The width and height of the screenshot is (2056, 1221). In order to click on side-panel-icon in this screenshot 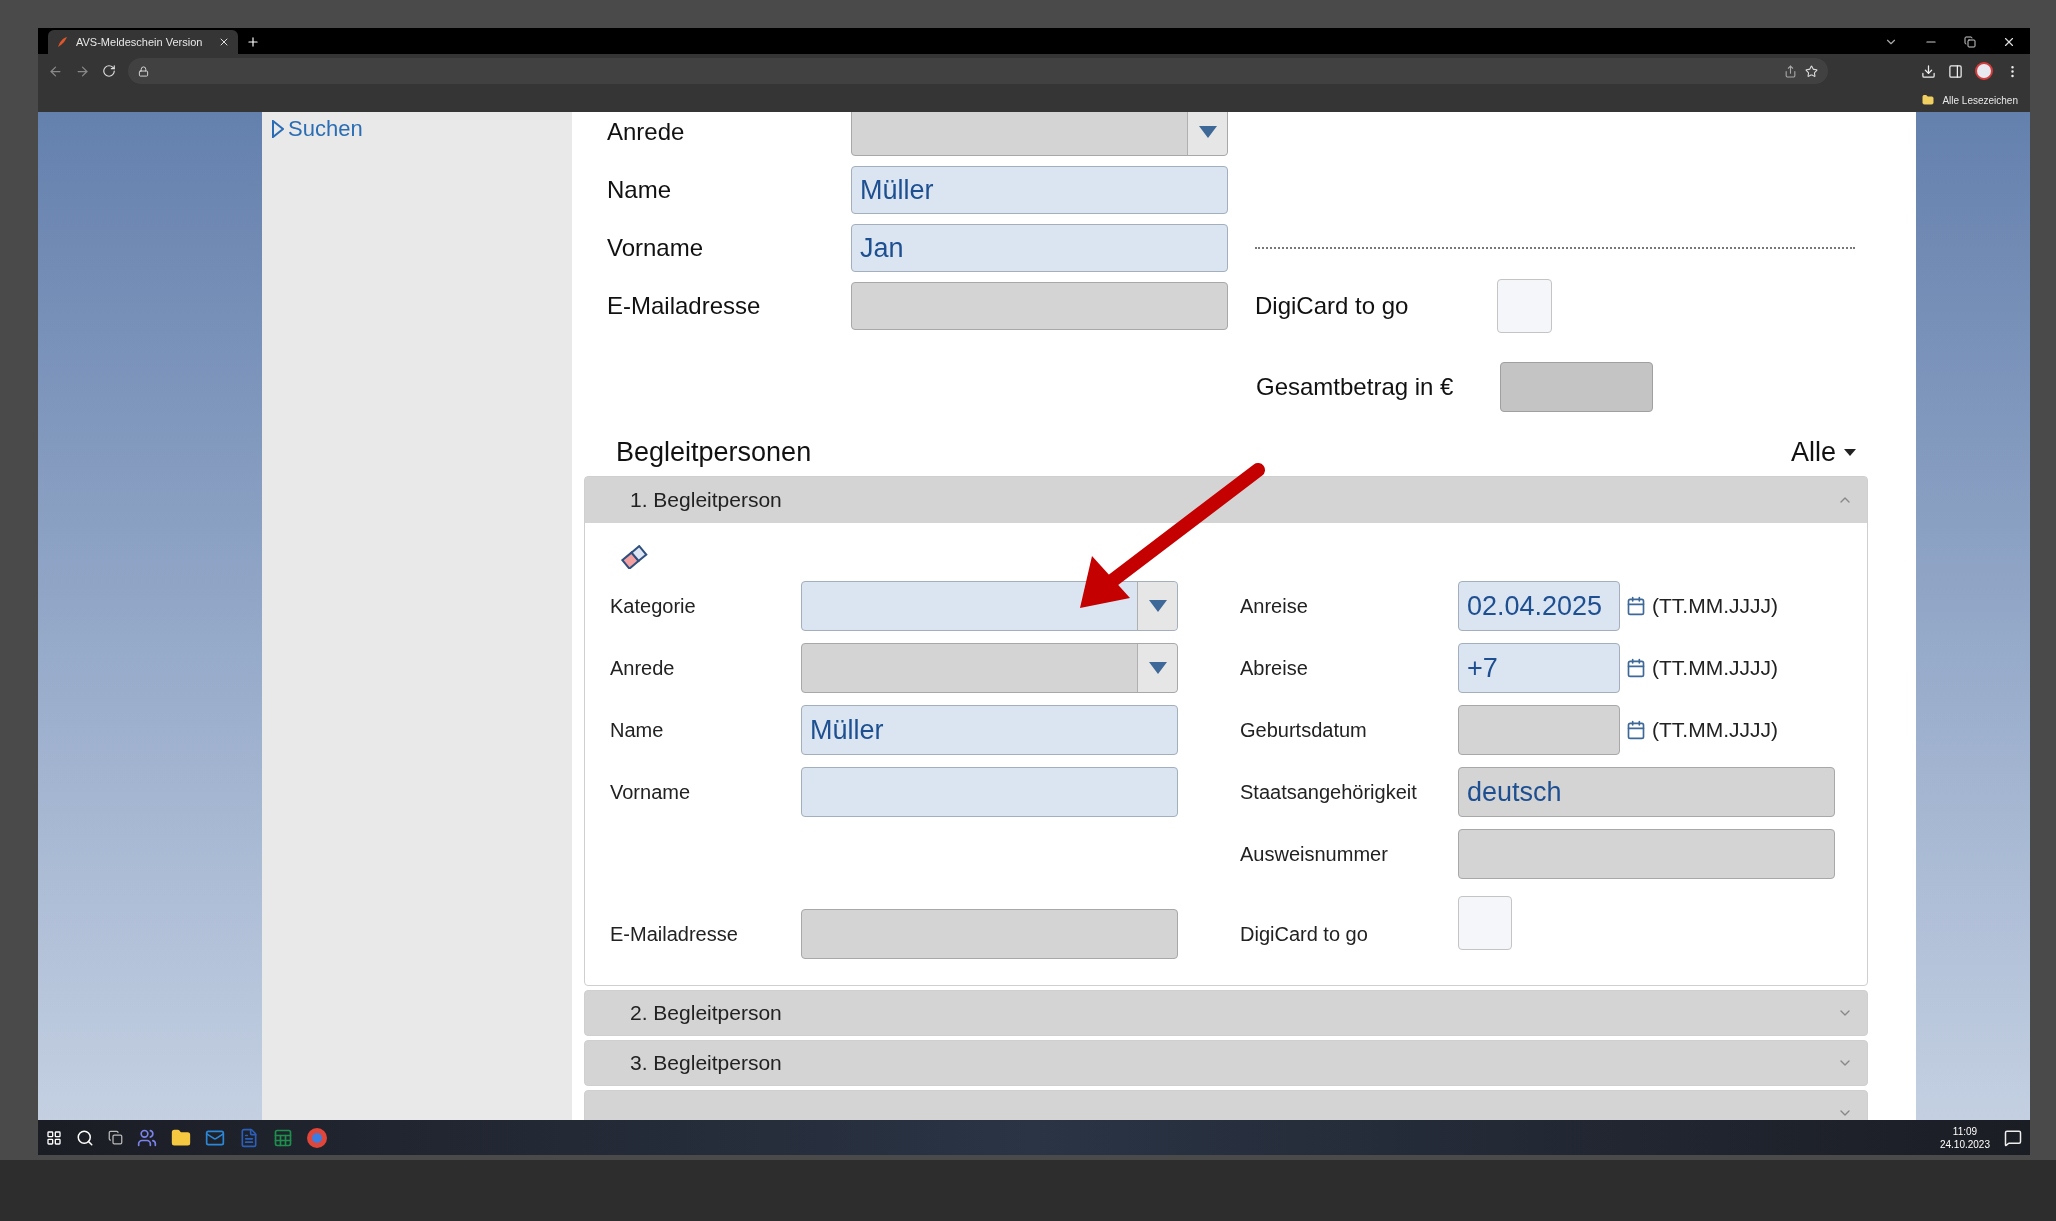, I will do `click(1955, 71)`.